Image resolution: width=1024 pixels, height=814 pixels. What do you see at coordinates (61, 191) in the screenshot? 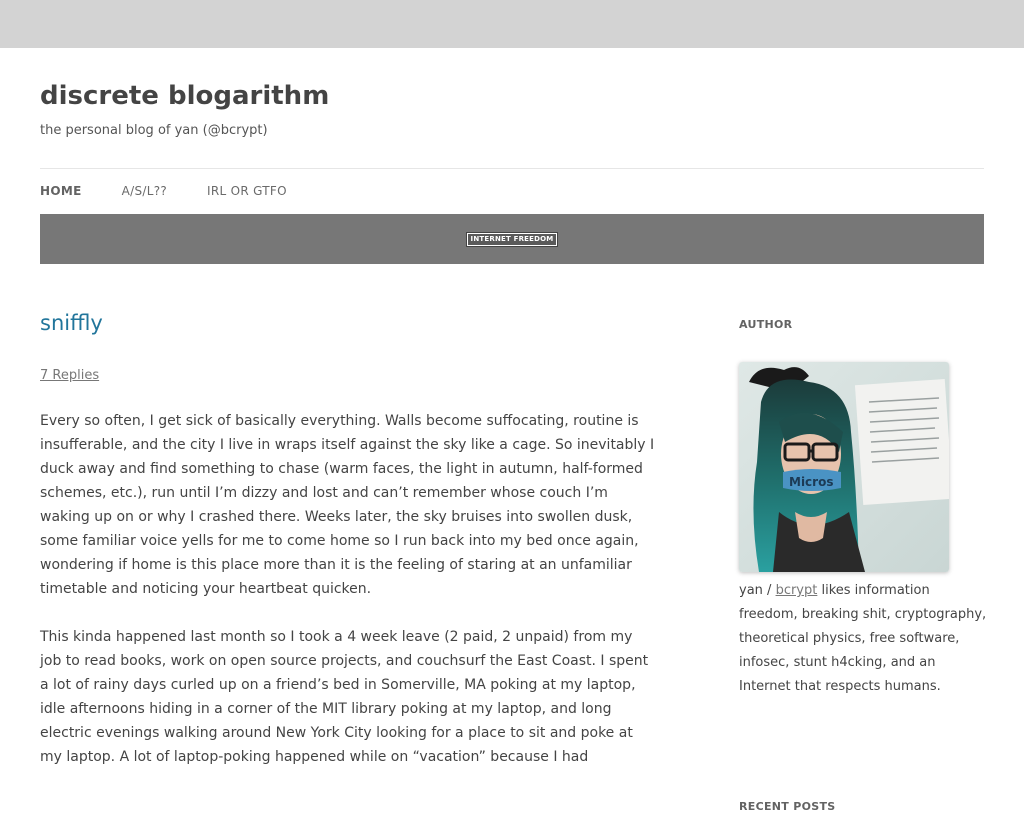
I see `nav-item-home: HOME` at bounding box center [61, 191].